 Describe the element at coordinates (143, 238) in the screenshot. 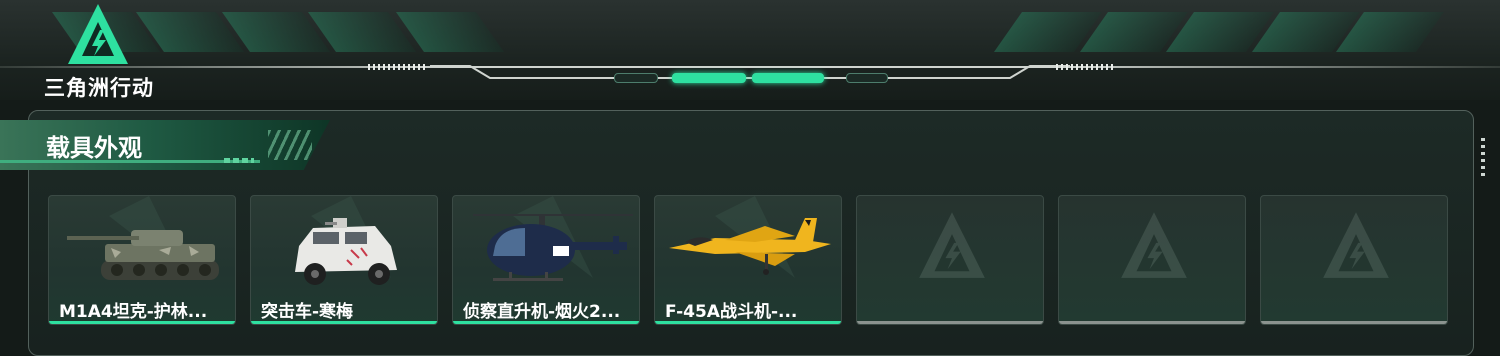

I see `tank-icon` at that location.